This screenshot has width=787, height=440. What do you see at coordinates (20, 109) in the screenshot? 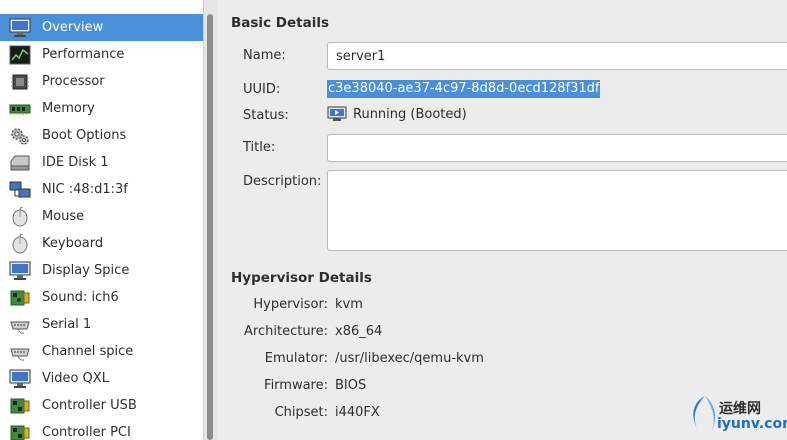
I see `memory-stick-icon` at bounding box center [20, 109].